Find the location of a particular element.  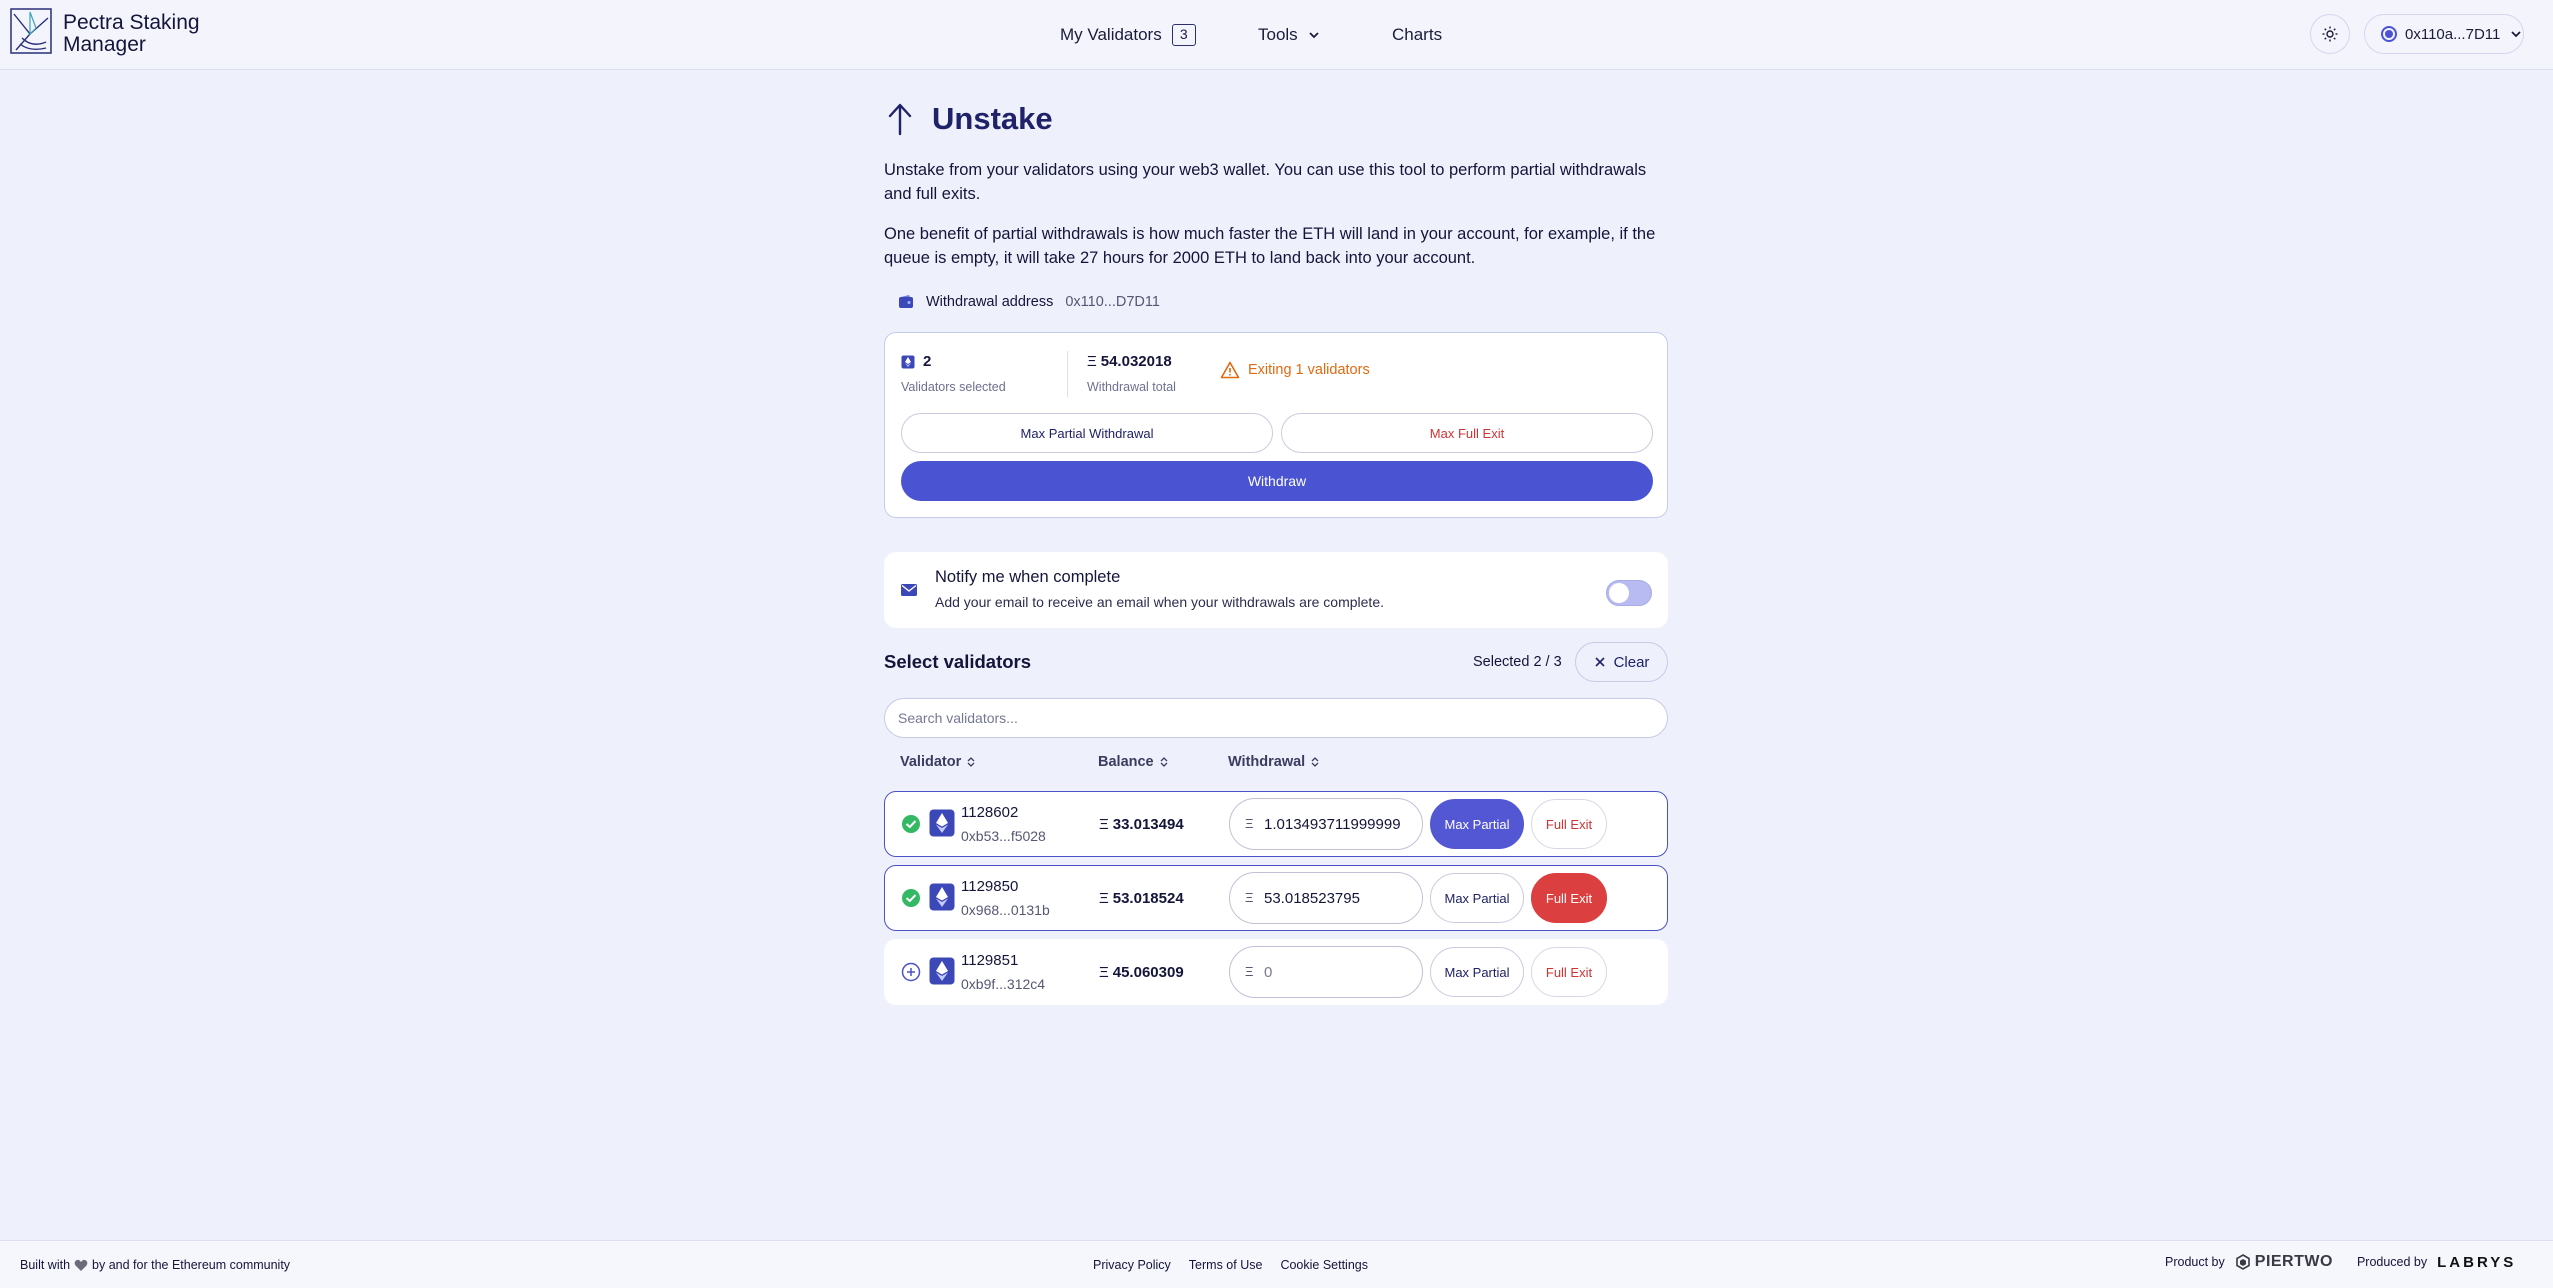

labrys-logo: LABRYS is located at coordinates (2476, 1262).